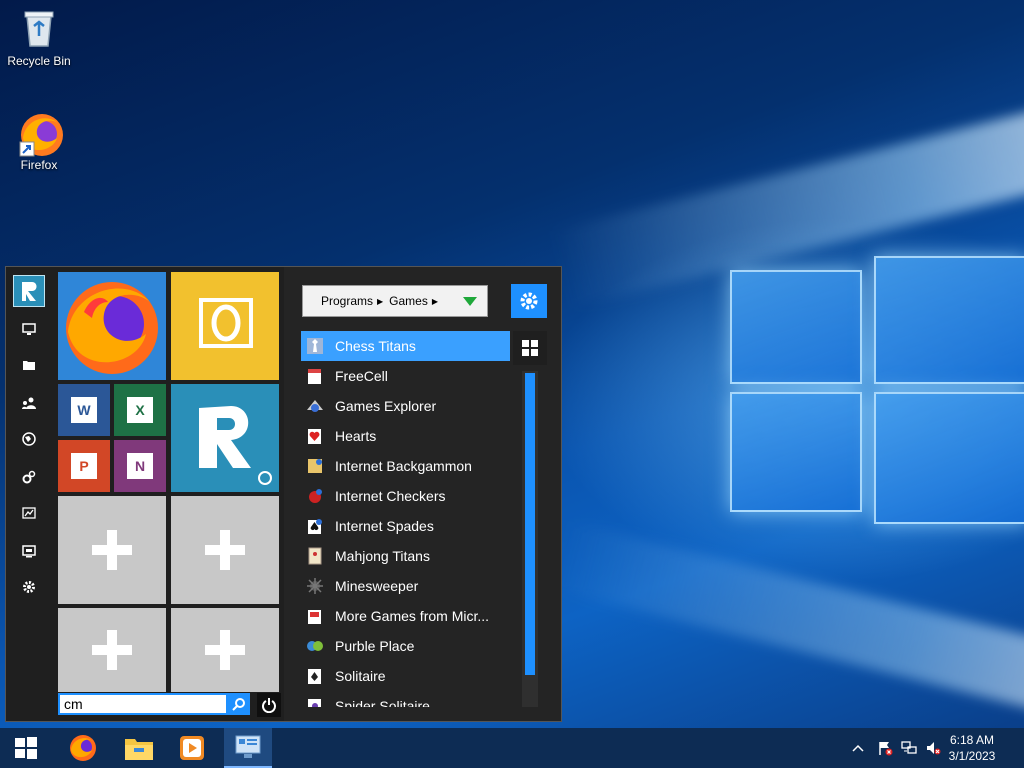  Describe the element at coordinates (405, 526) in the screenshot. I see `list-item-internet-spades: Internet Spades` at that location.